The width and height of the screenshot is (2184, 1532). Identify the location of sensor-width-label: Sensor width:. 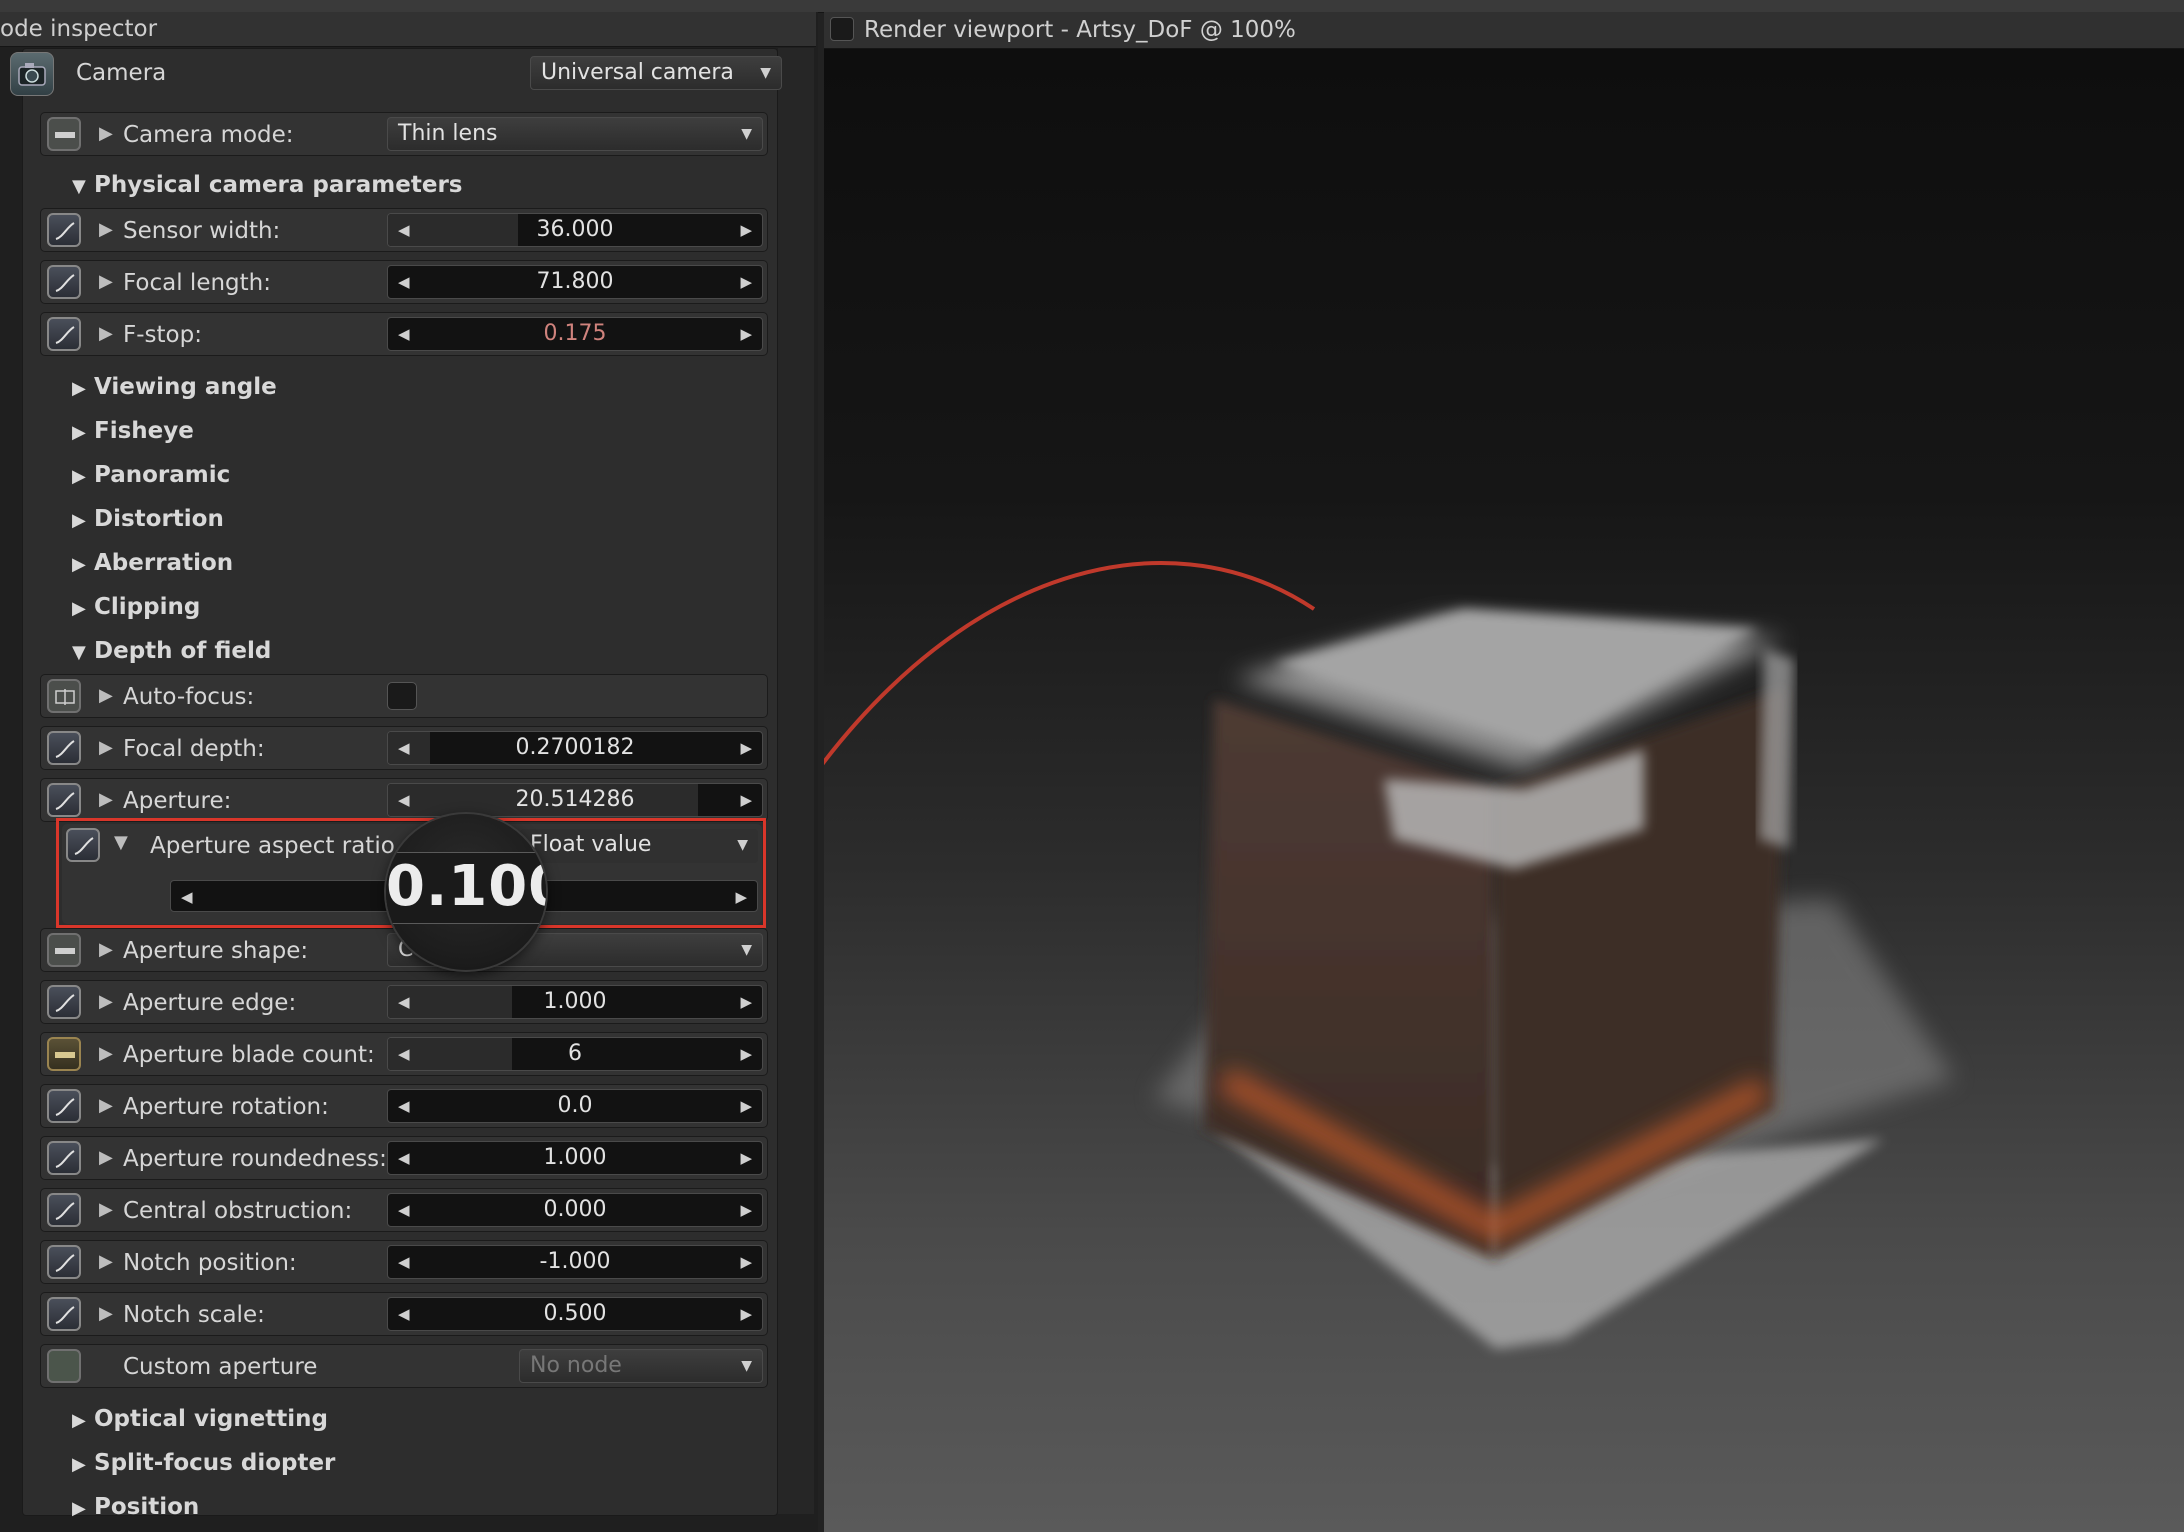
(202, 231).